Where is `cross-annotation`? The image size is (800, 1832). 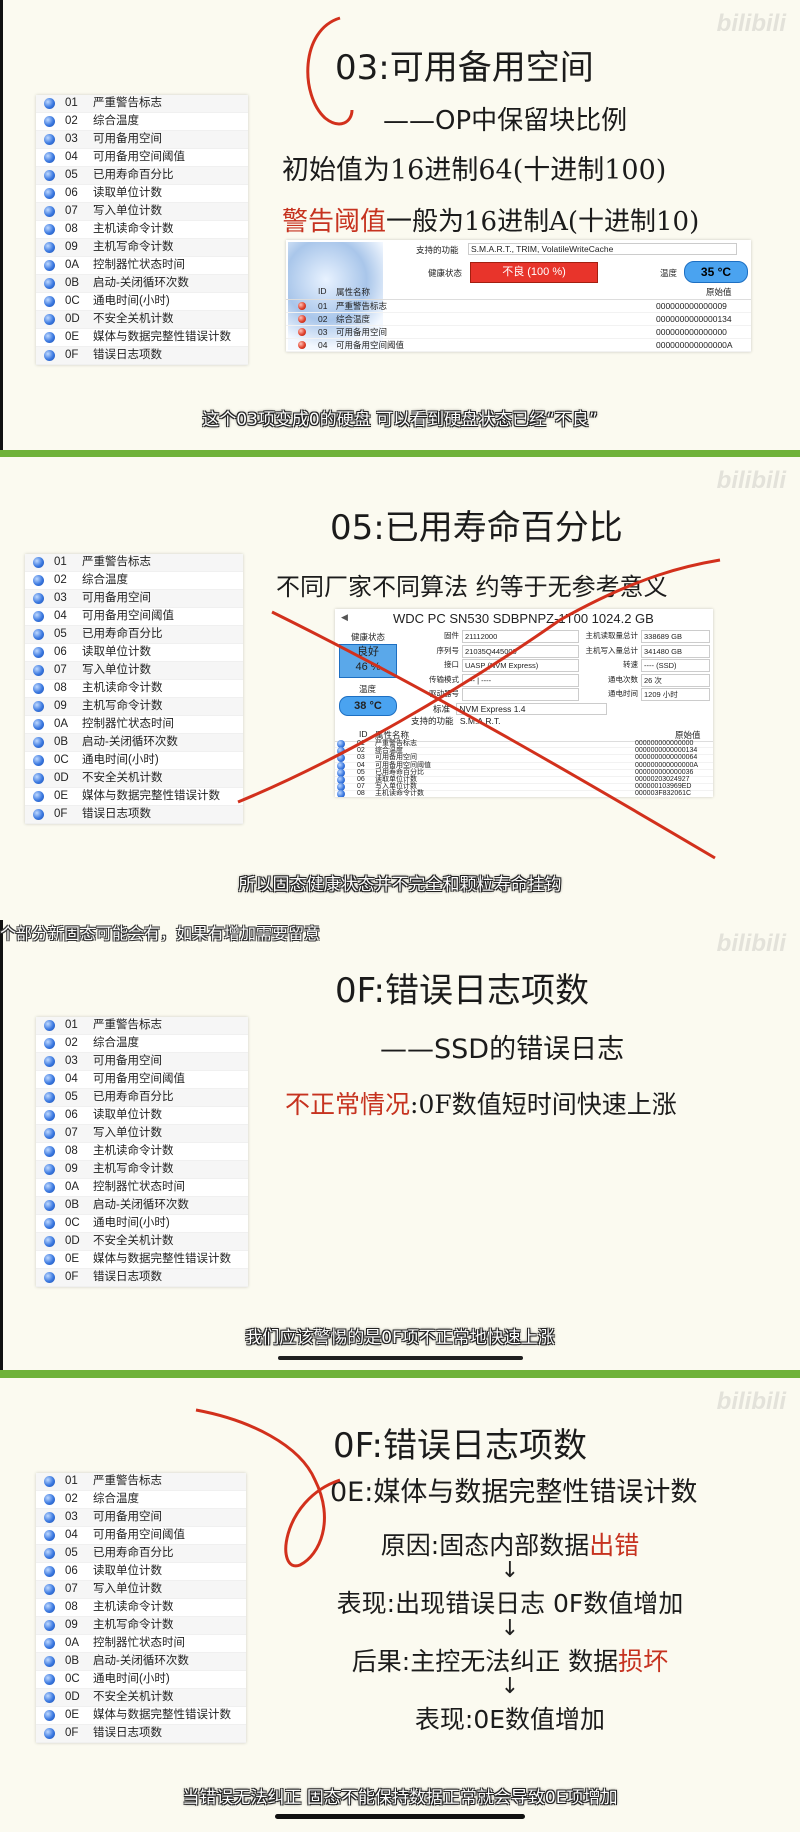 cross-annotation is located at coordinates (493, 735).